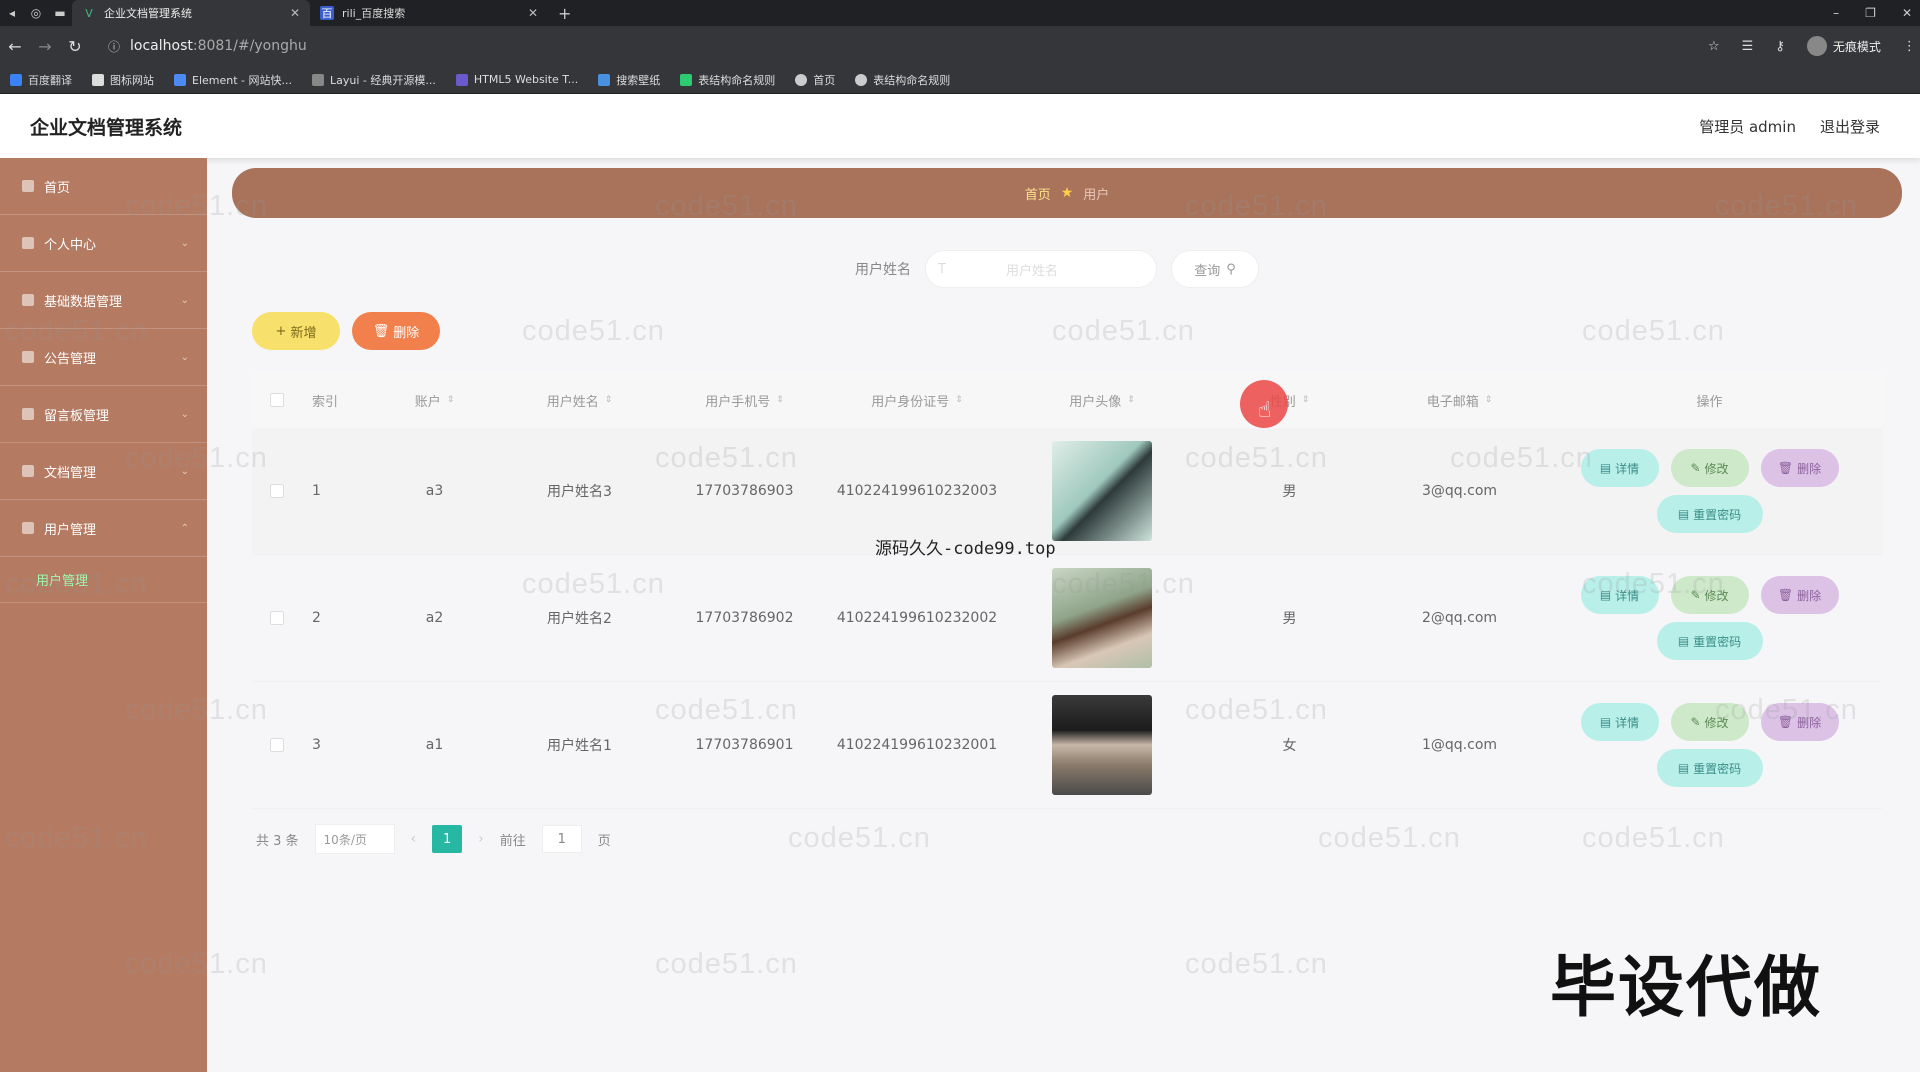 Image resolution: width=1920 pixels, height=1072 pixels. What do you see at coordinates (123, 80) in the screenshot?
I see `bookmark: 图标网站` at bounding box center [123, 80].